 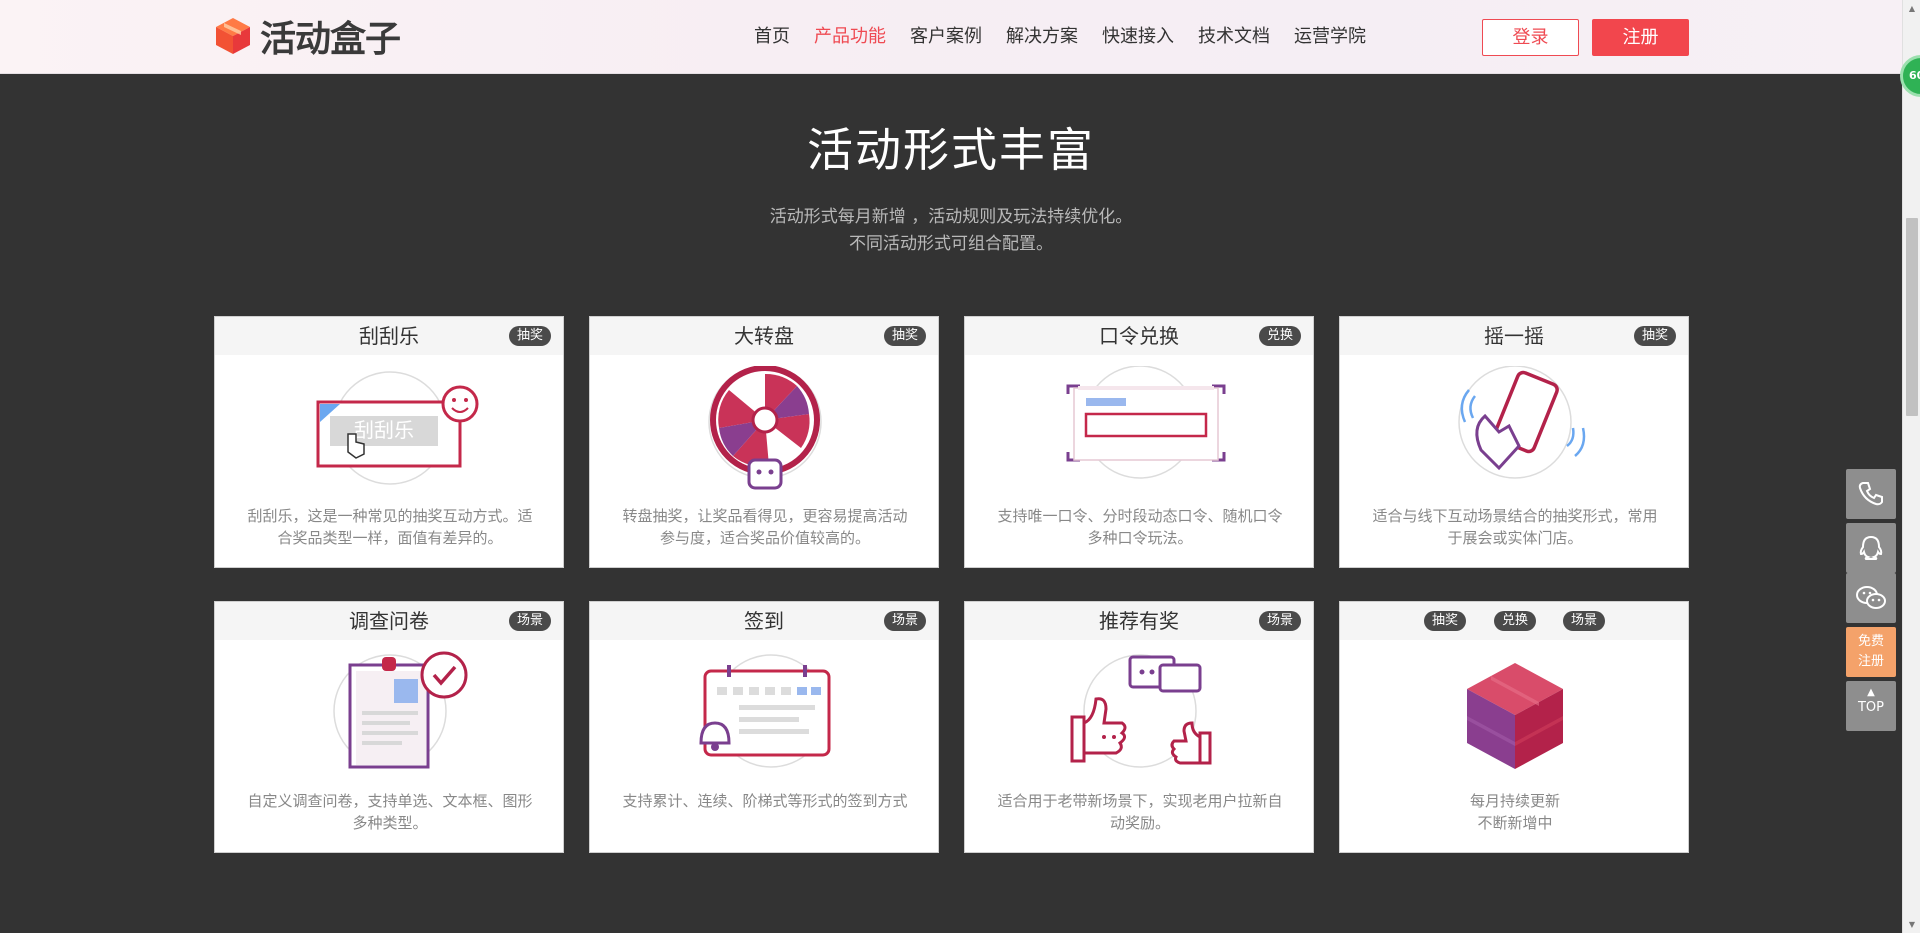 I want to click on survey-icon, so click(x=400, y=710).